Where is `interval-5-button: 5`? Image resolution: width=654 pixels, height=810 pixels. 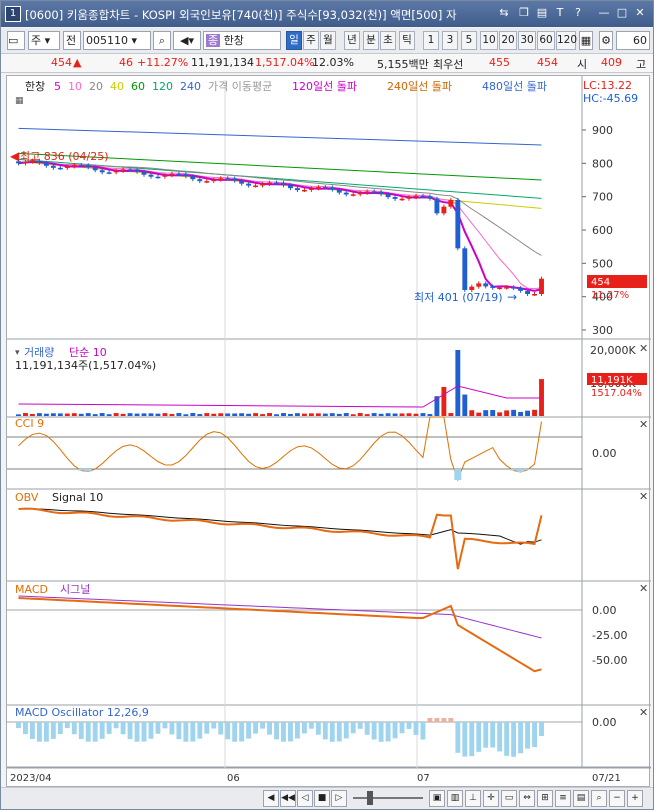 interval-5-button: 5 is located at coordinates (469, 40).